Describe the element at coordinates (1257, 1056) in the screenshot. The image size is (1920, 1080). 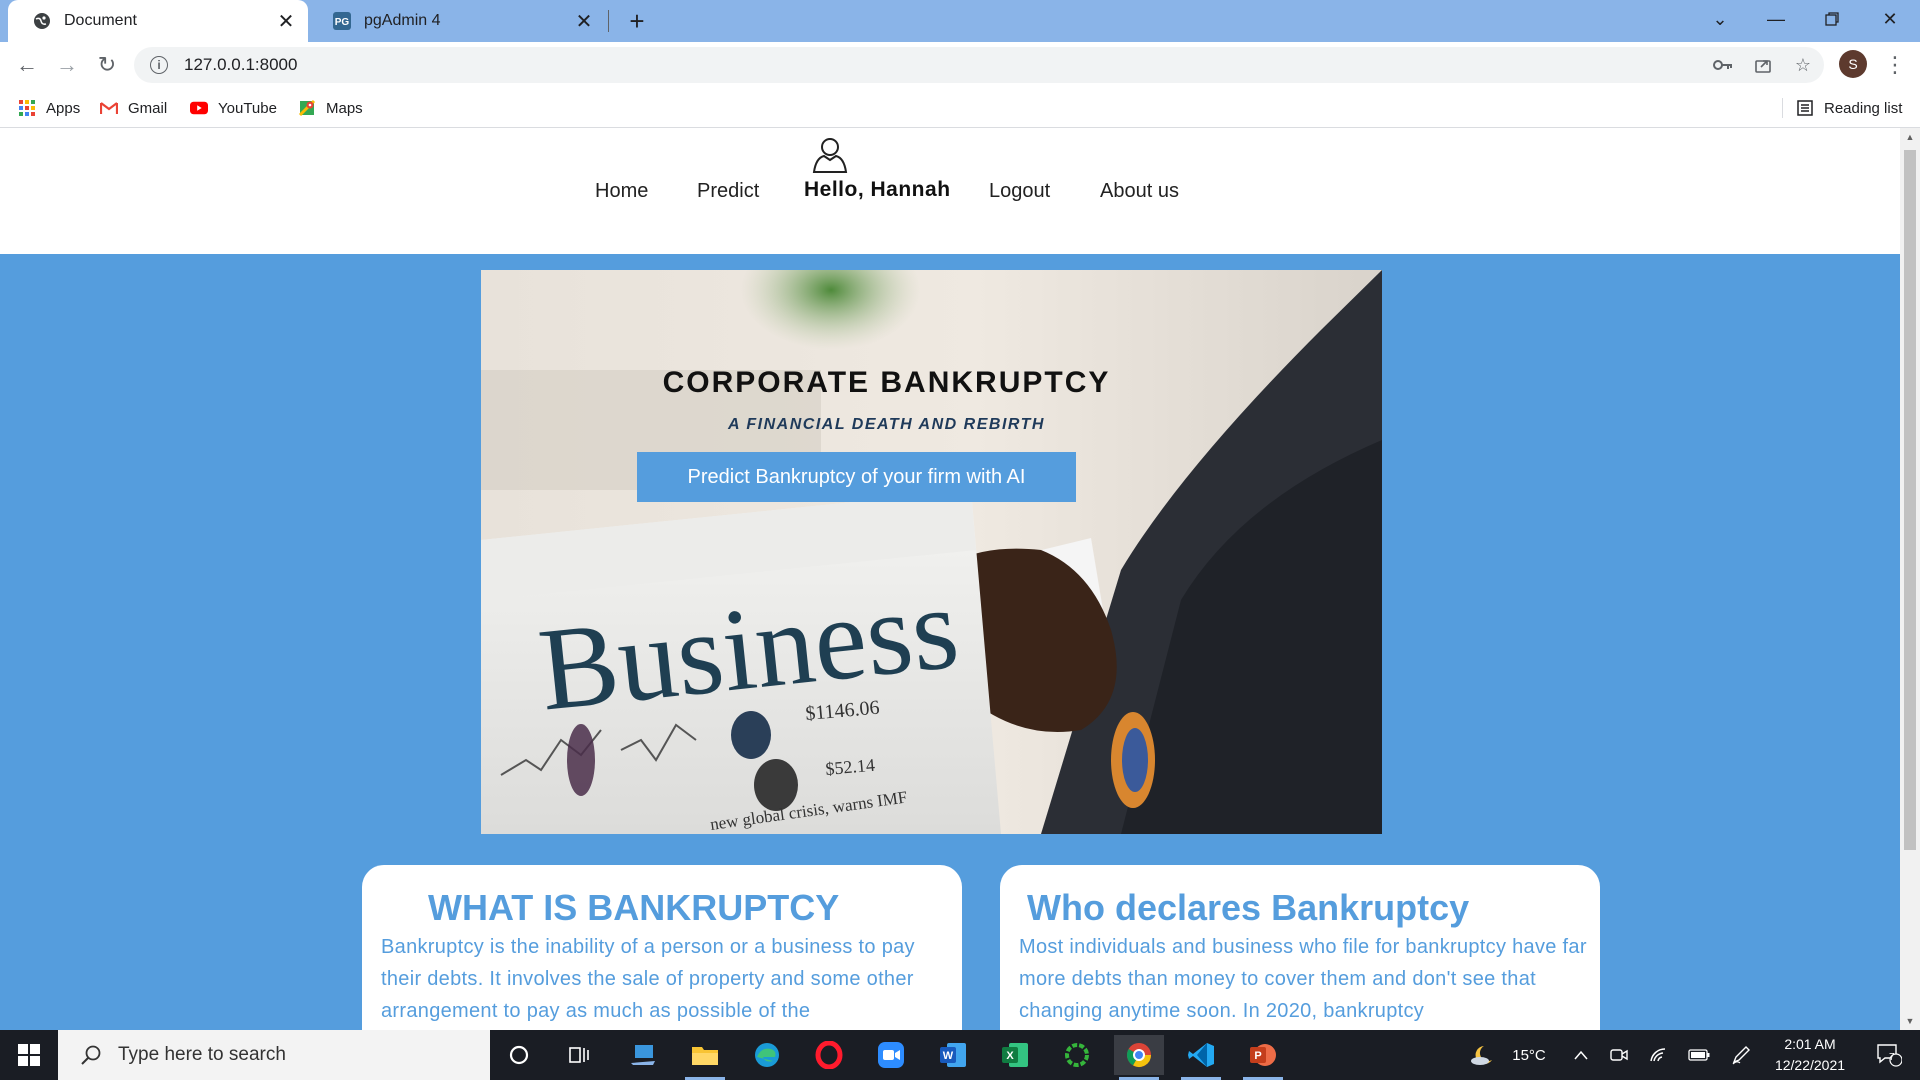
I see `svg-text: P` at that location.